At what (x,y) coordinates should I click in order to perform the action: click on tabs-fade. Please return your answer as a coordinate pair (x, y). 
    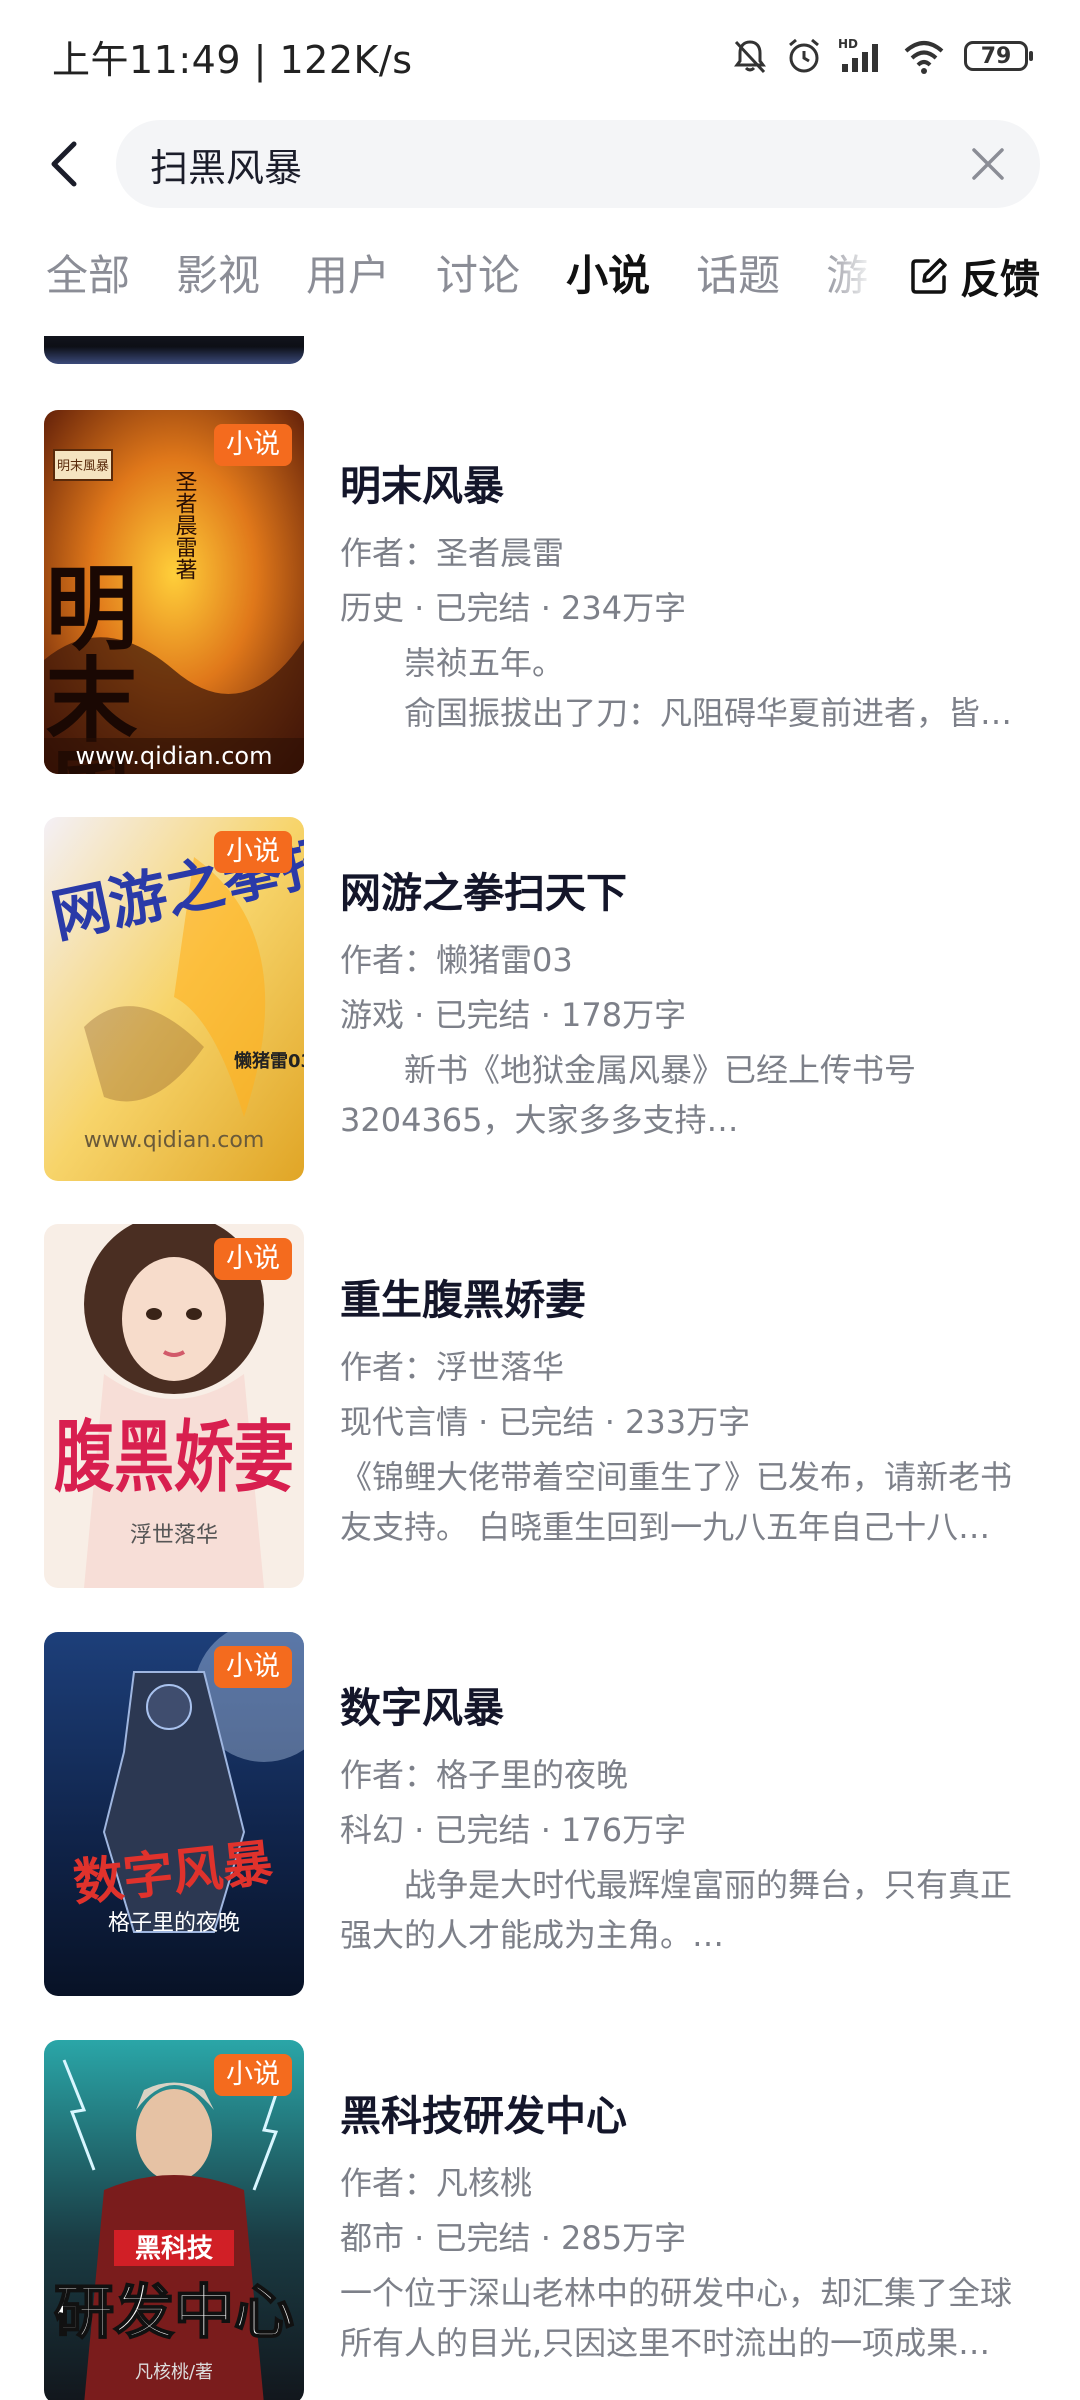
    Looking at the image, I should click on (860, 276).